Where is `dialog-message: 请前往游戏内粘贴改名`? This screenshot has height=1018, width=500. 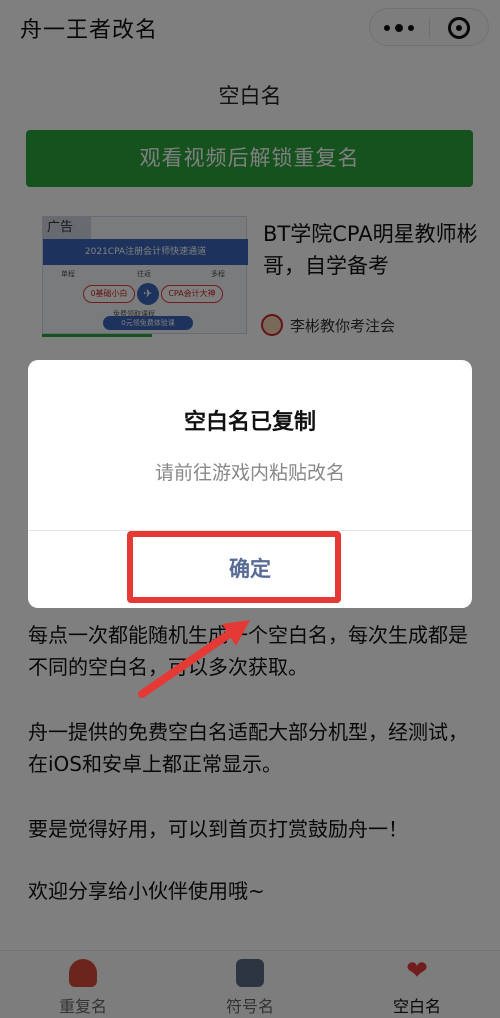 dialog-message: 请前往游戏内粘贴改名 is located at coordinates (249, 473).